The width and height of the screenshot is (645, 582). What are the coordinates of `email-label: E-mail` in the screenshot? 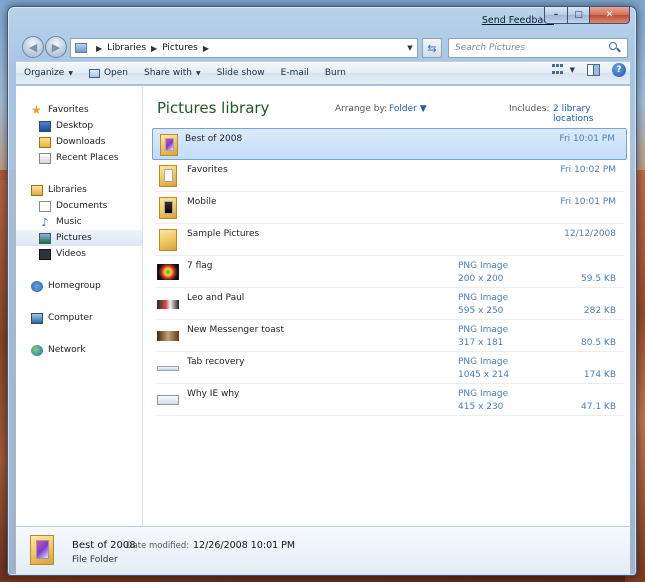 It's located at (294, 73).